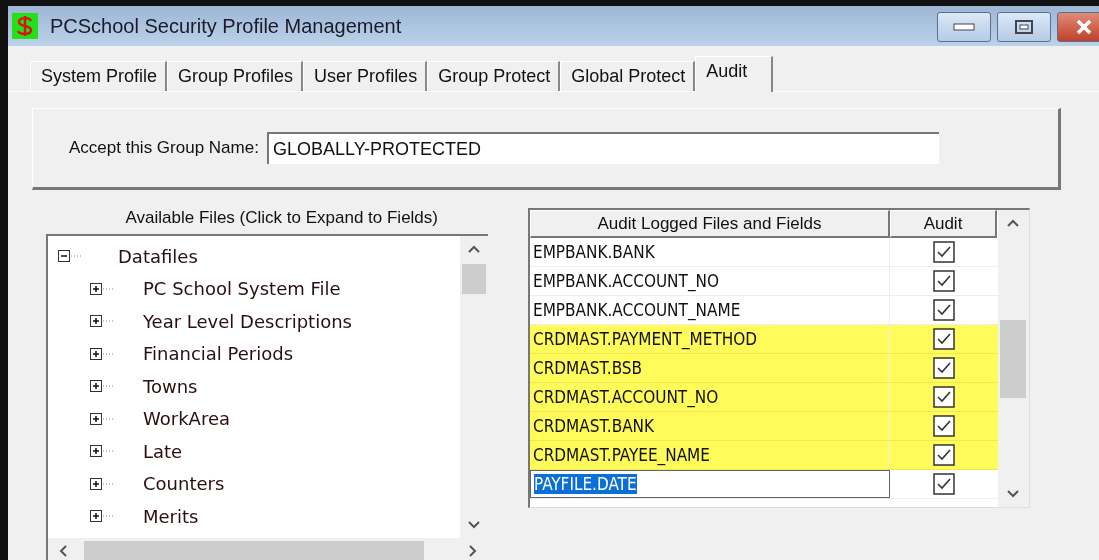 Image resolution: width=1099 pixels, height=560 pixels. What do you see at coordinates (710, 224) in the screenshot?
I see `column-header: Audit Logged Files and Fields` at bounding box center [710, 224].